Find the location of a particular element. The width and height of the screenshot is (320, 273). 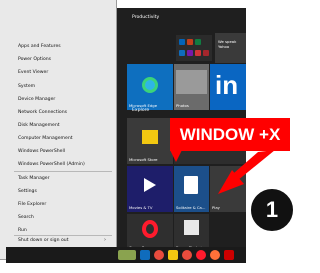

photos-tile: Photos is located at coordinates (191, 87).